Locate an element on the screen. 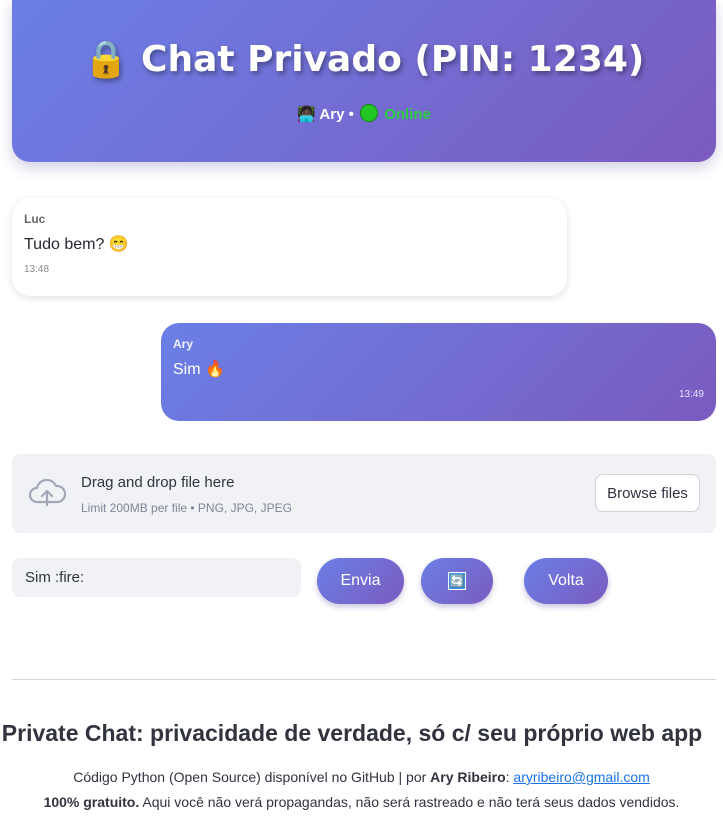 The image size is (723, 819). email-link: aryribeiro@gmail.com is located at coordinates (581, 777).